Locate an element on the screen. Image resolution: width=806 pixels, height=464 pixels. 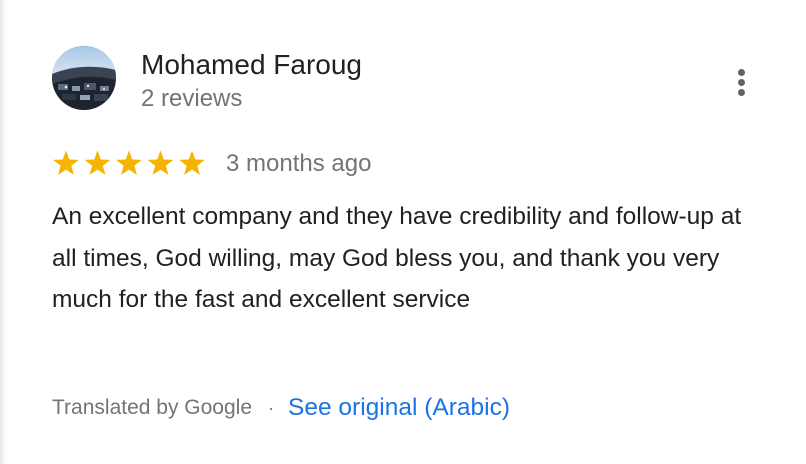
more-options-button is located at coordinates (742, 82).